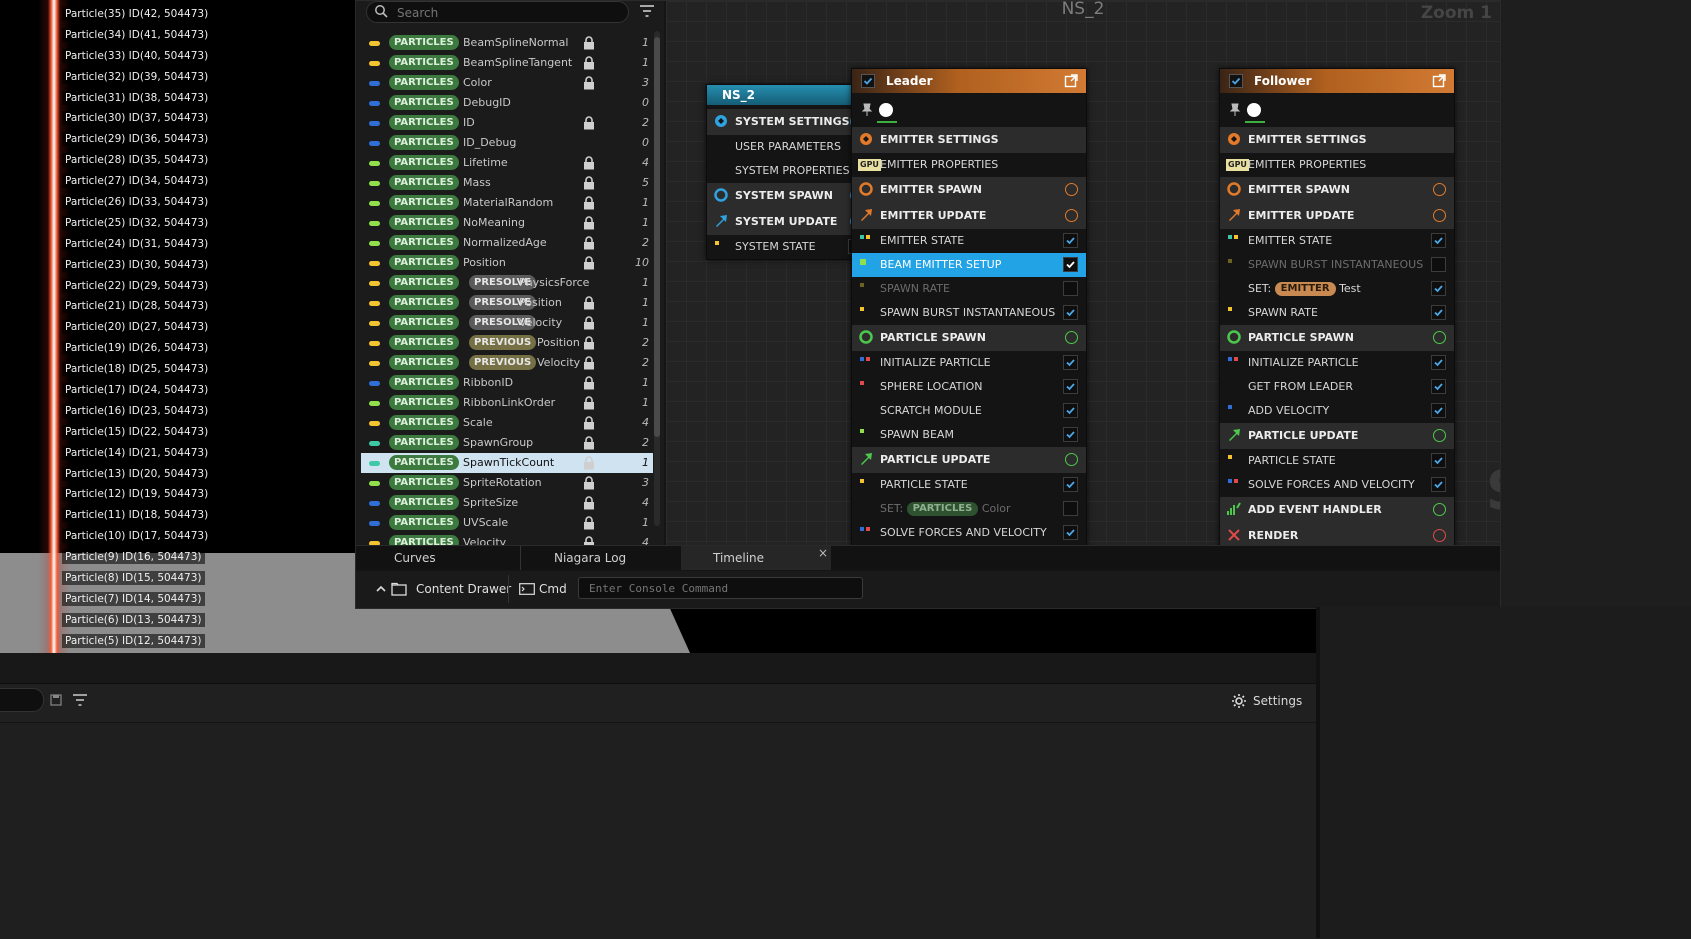 This screenshot has width=1691, height=939. What do you see at coordinates (80, 700) in the screenshot?
I see `filter-icon` at bounding box center [80, 700].